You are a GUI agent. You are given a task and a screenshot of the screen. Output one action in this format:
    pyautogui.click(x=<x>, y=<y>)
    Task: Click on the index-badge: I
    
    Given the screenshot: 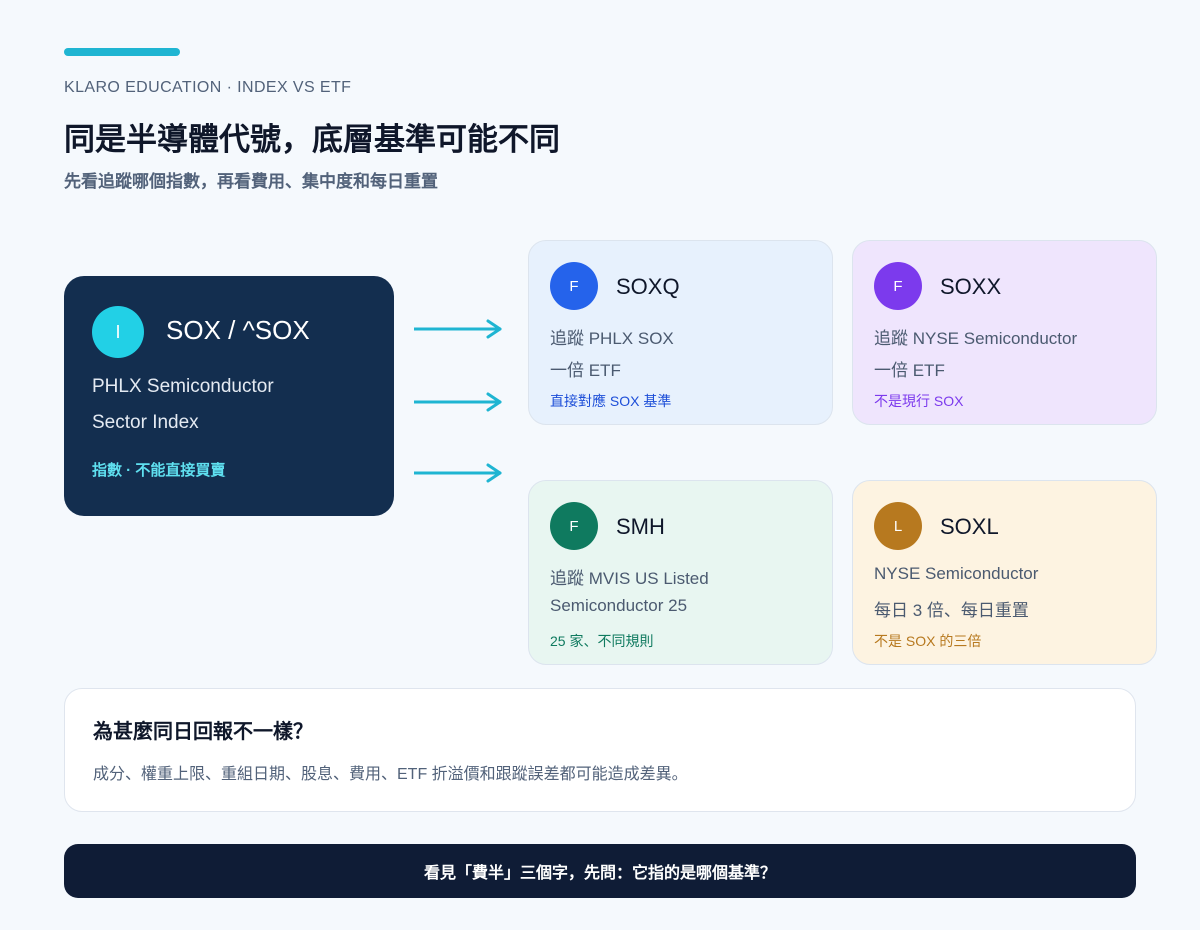 What is the action you would take?
    pyautogui.click(x=118, y=332)
    